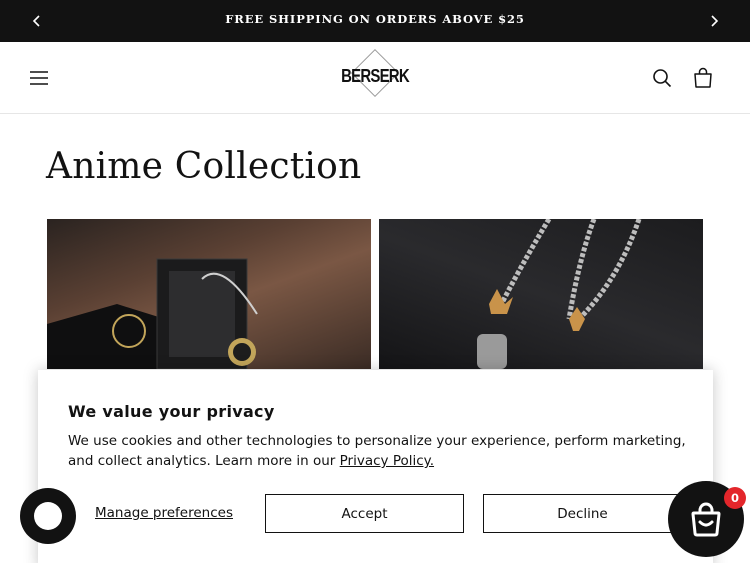  I want to click on privacy-policy-link: Privacy Policy., so click(387, 461).